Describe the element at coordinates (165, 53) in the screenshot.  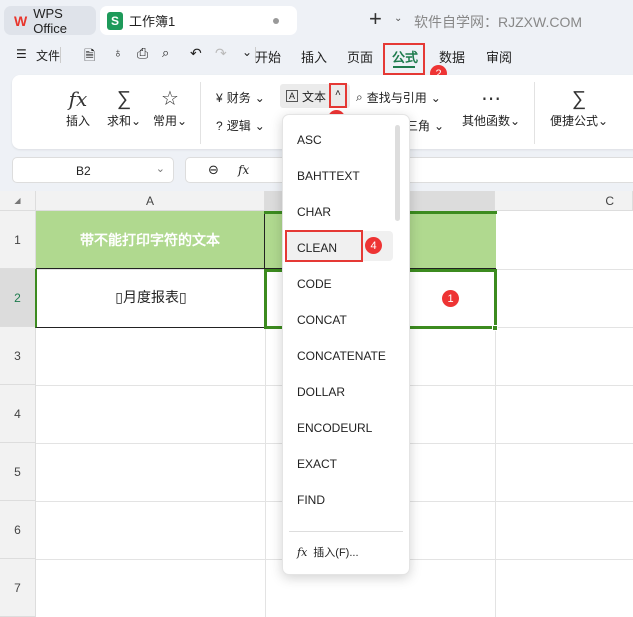
I see `print-preview-icon: ⌕` at that location.